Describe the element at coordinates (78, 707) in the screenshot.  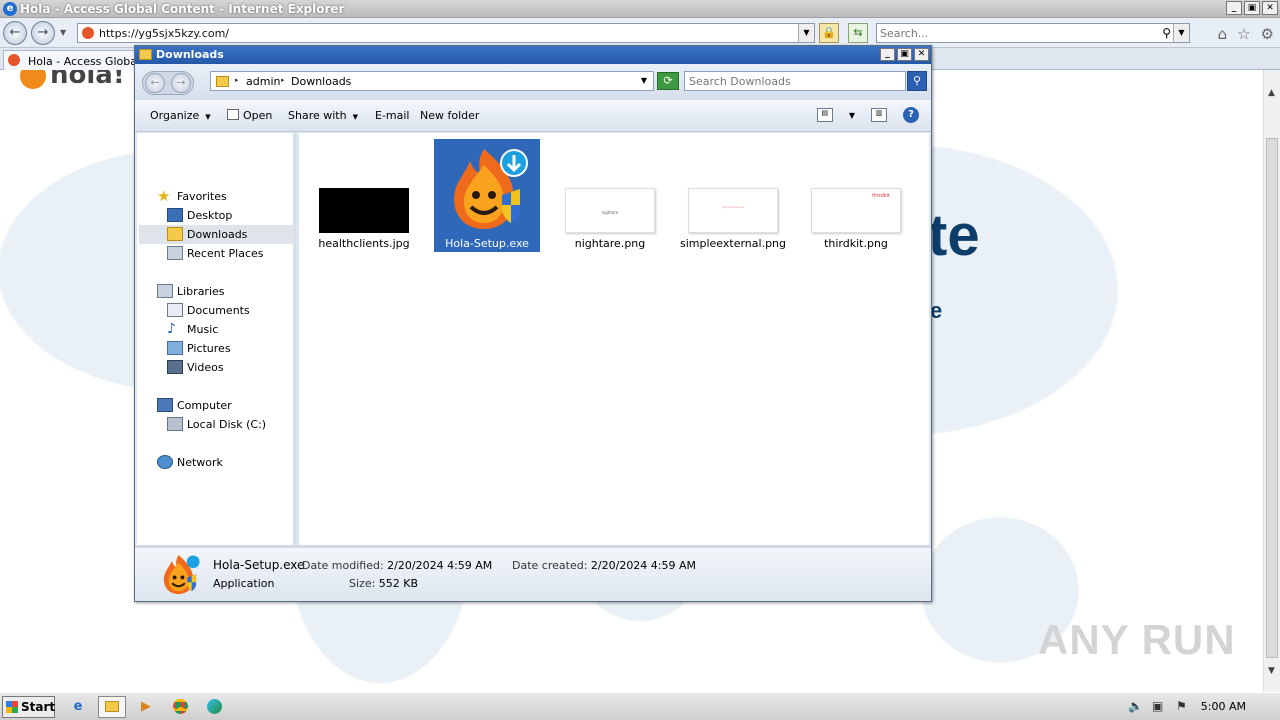
I see `internet-explorer-taskbar-icon: e` at that location.